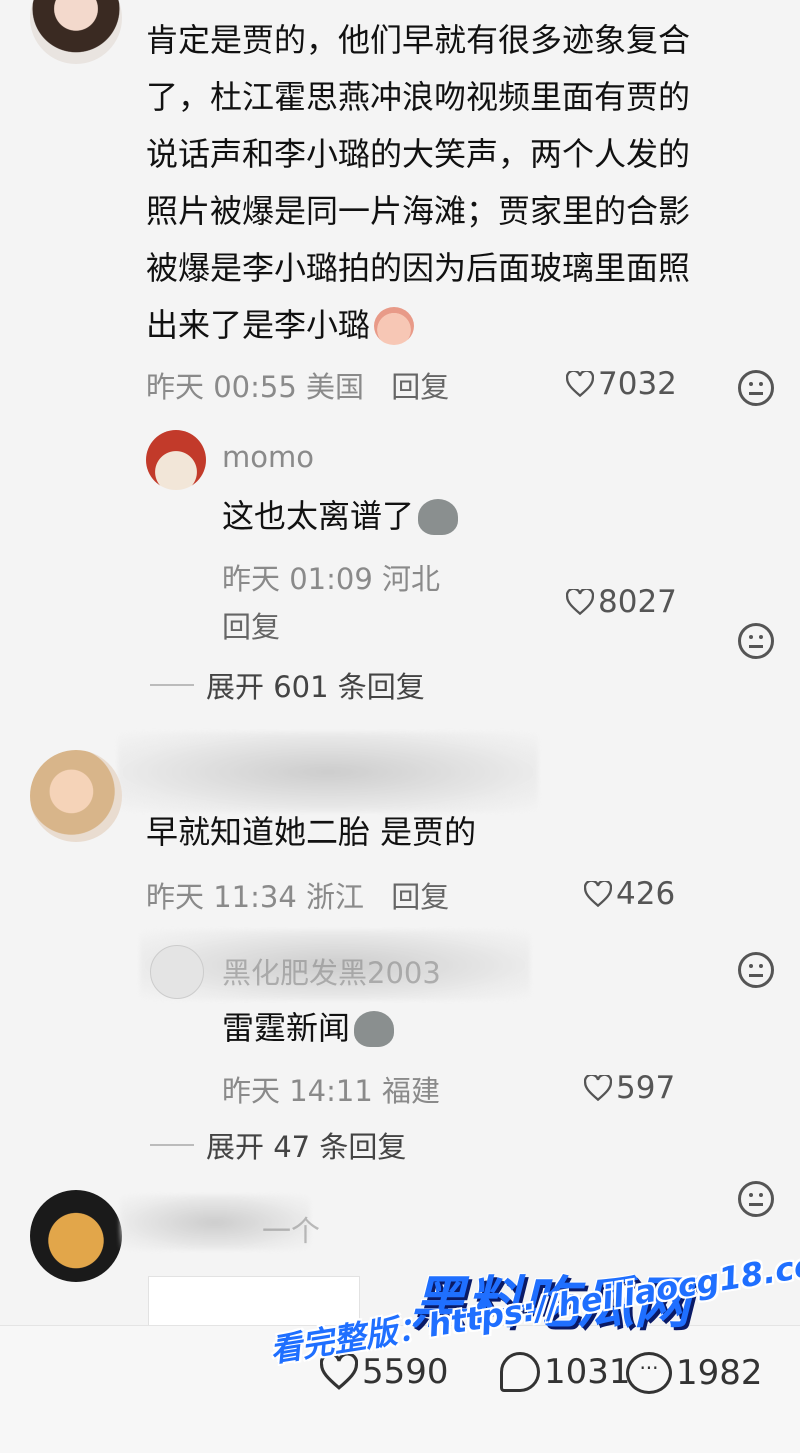  I want to click on comment-1-meta: 昨天 00:55 美国 回复, so click(297, 385).